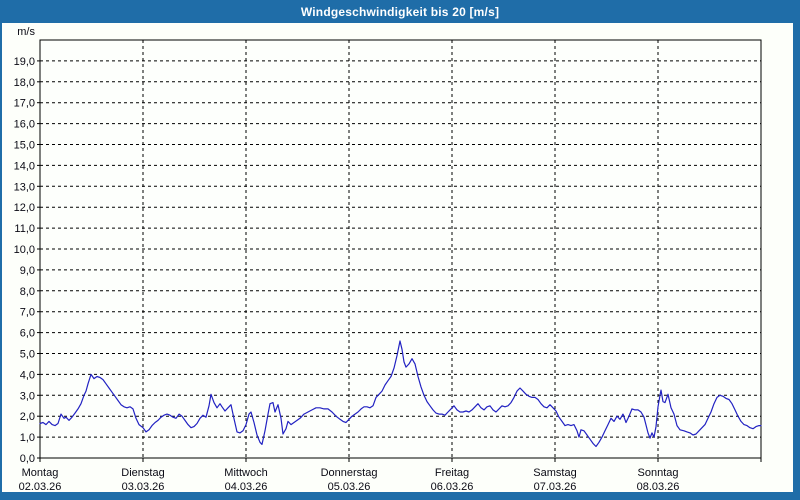 Image resolution: width=800 pixels, height=500 pixels. Describe the element at coordinates (452, 473) in the screenshot. I see `day-name-label: Freitag` at that location.